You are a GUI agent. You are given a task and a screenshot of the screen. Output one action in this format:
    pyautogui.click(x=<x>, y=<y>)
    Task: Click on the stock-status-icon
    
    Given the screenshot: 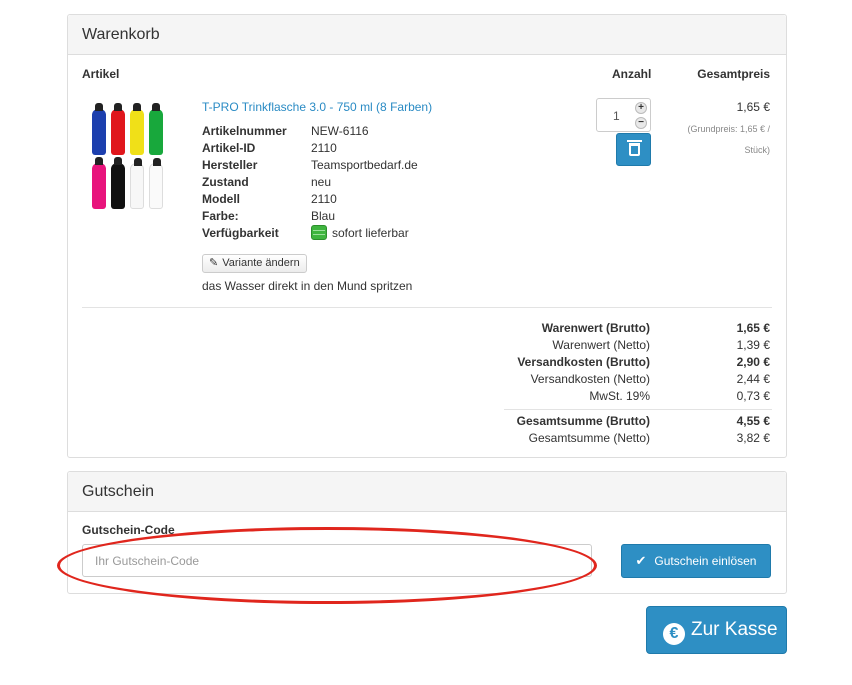 What is the action you would take?
    pyautogui.click(x=319, y=232)
    